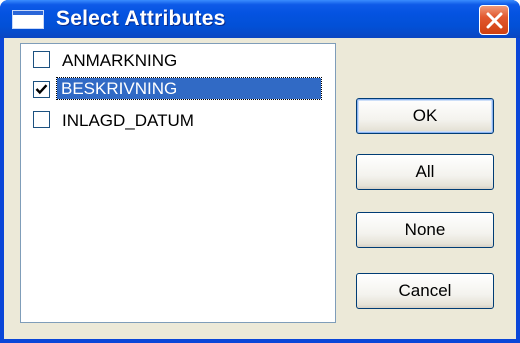 This screenshot has height=343, width=520. I want to click on list-item-beskrivning: BESKRIVNING, so click(177, 89).